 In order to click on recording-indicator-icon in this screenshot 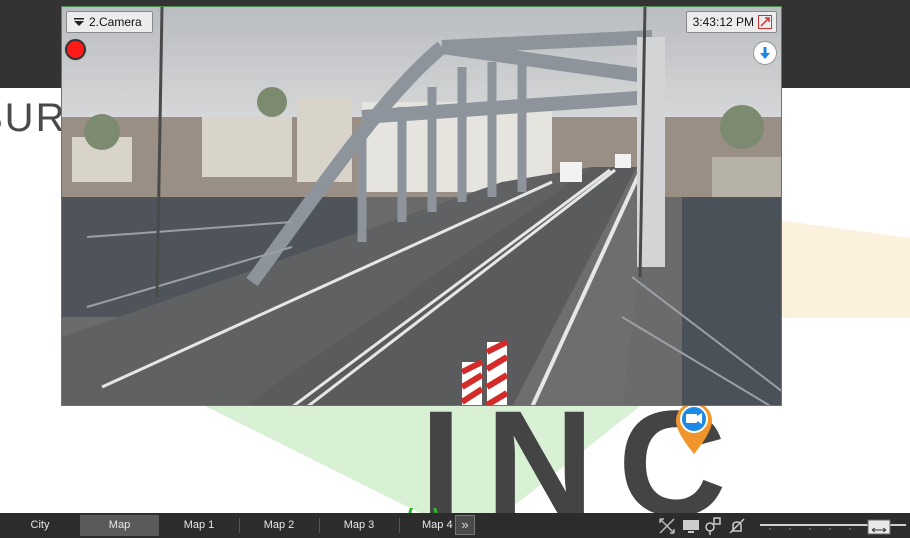, I will do `click(75, 49)`.